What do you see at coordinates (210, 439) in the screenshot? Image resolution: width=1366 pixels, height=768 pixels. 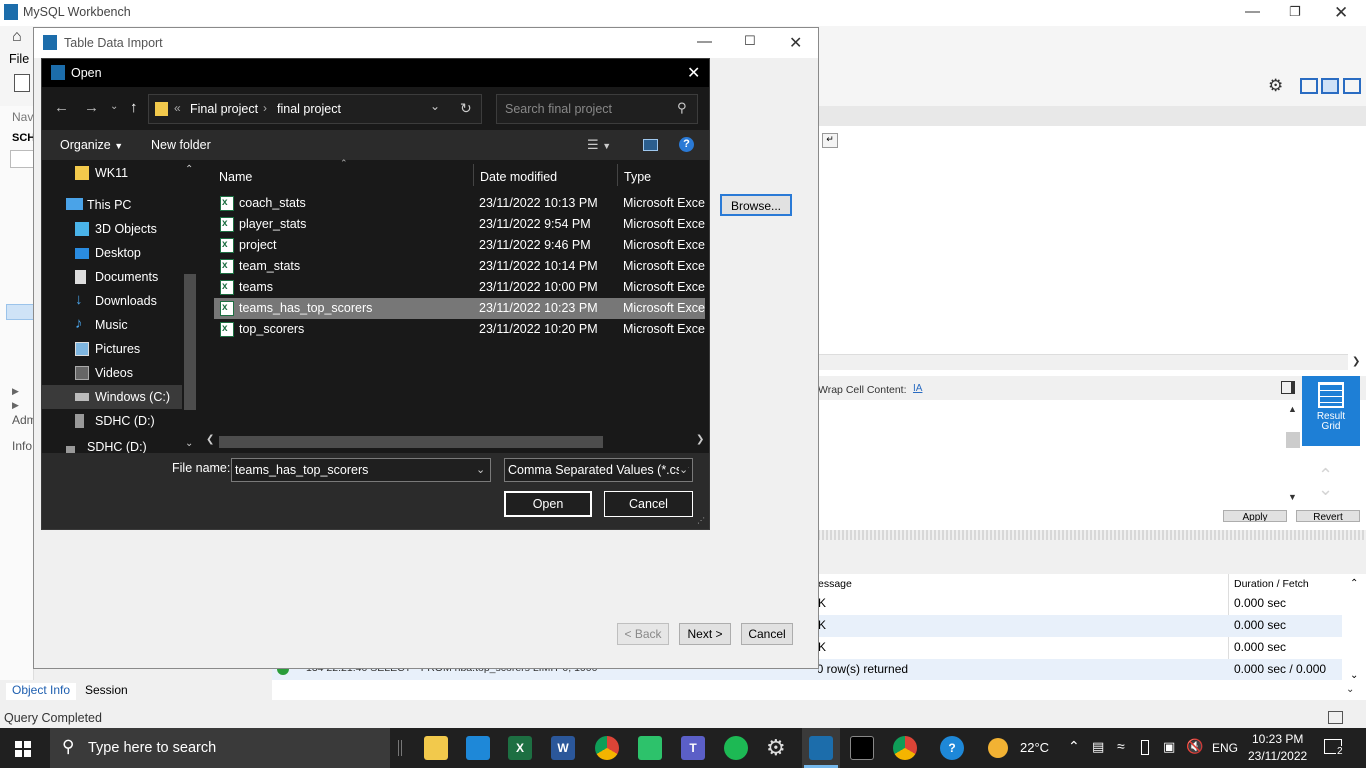 I see `file-scroll-left-icon: ❮` at bounding box center [210, 439].